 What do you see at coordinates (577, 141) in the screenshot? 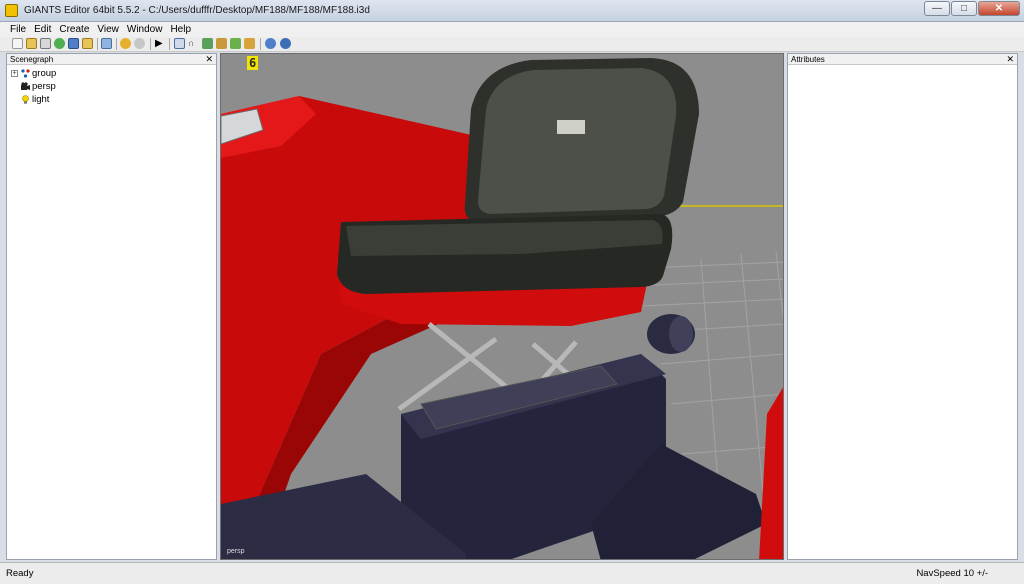
I see `seat-backrest-face` at bounding box center [577, 141].